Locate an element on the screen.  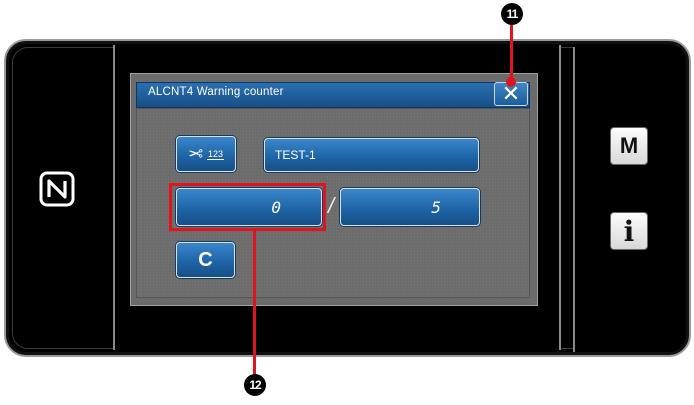
nfc-icon: ™ is located at coordinates (57, 189).